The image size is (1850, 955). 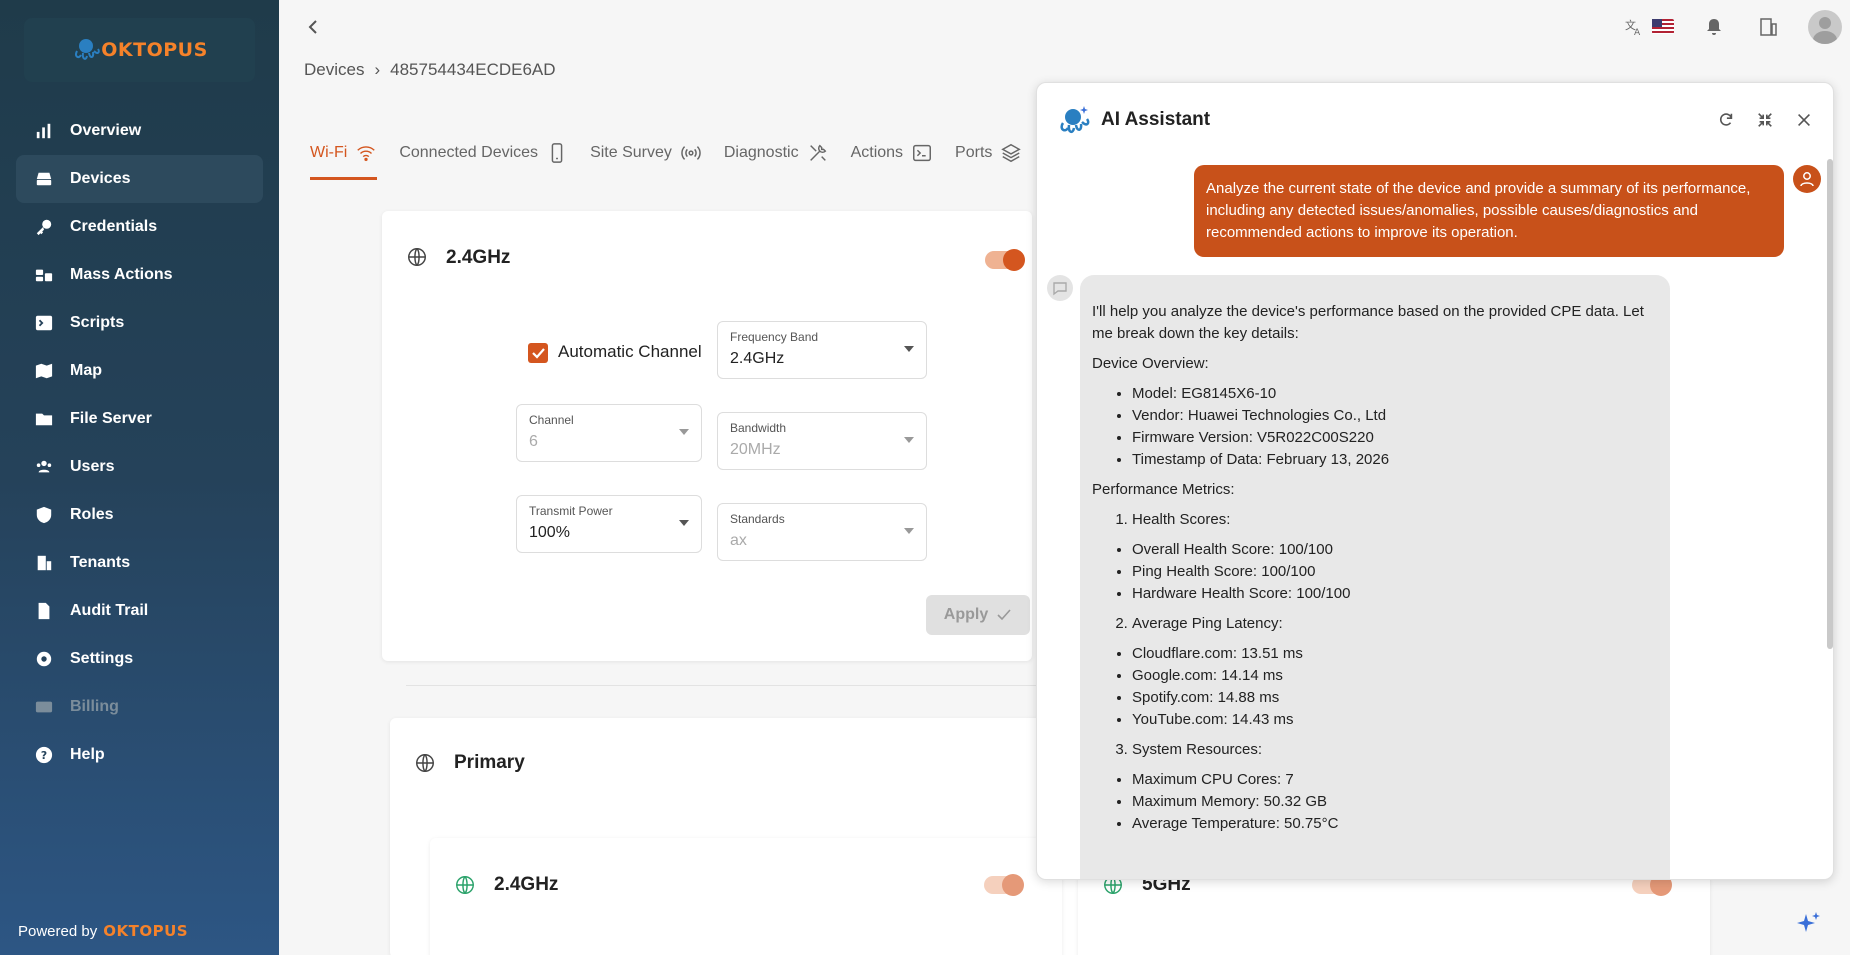 I want to click on us-flag-icon, so click(x=1663, y=26).